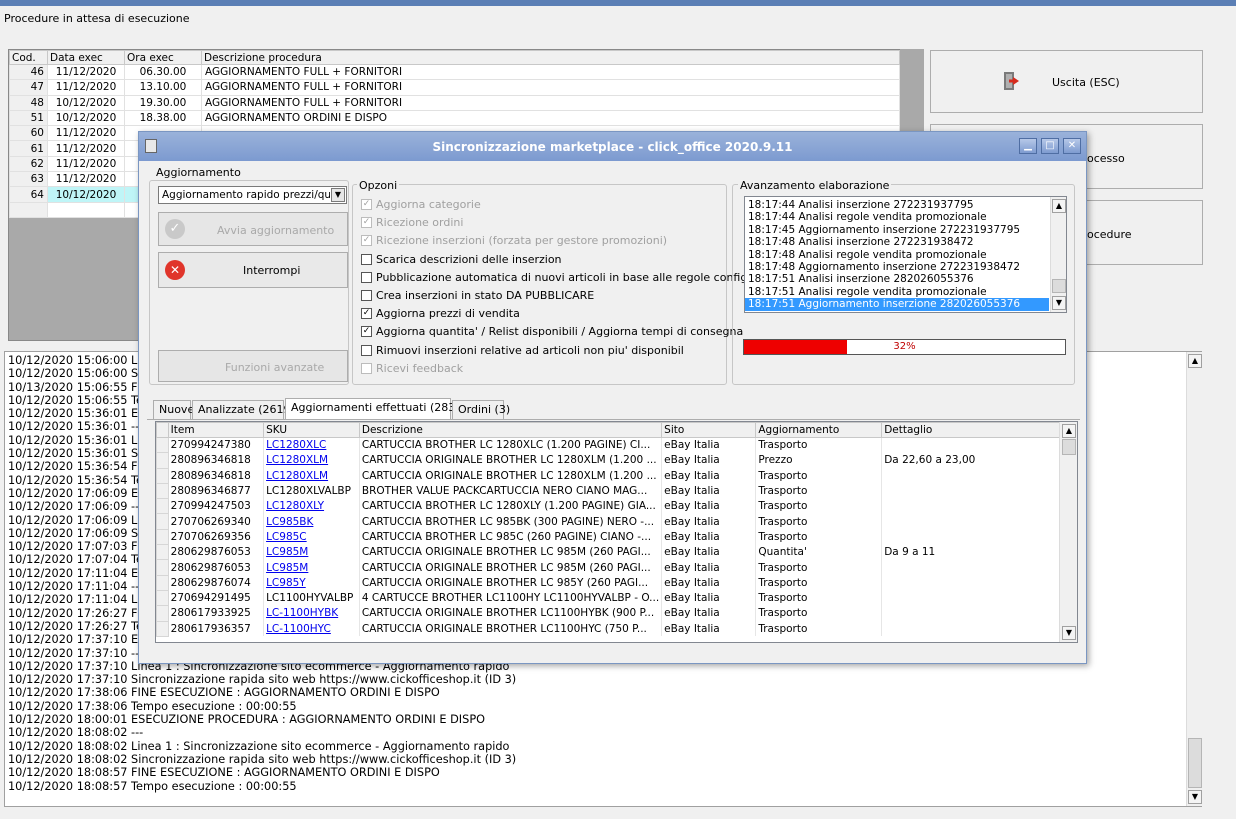 The width and height of the screenshot is (1236, 819). Describe the element at coordinates (541, 205) in the screenshot. I see `option-checkbox-row: ✓ Aggiorna categorie` at that location.